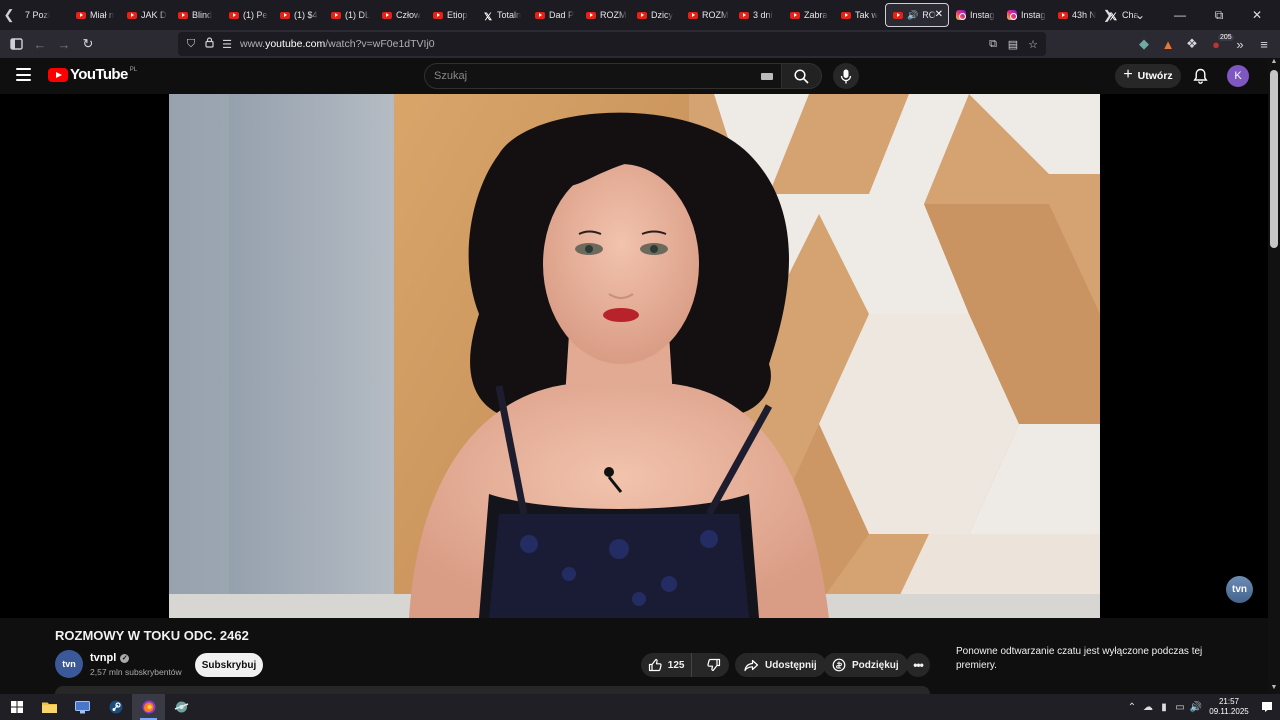  I want to click on firefox-taskbar-icon, so click(148, 707).